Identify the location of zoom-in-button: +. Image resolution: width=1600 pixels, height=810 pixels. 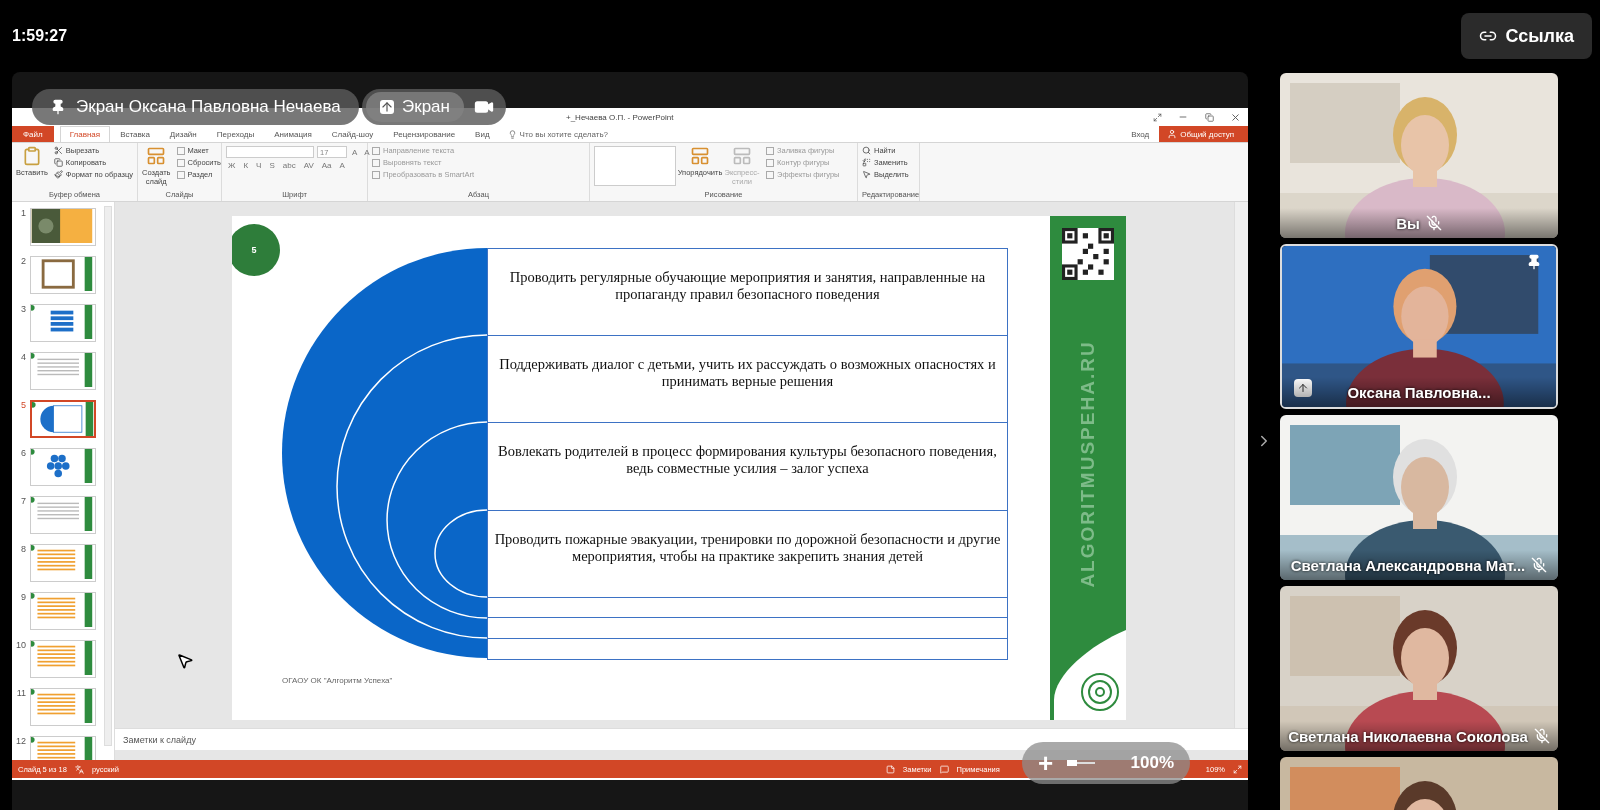
(1046, 763).